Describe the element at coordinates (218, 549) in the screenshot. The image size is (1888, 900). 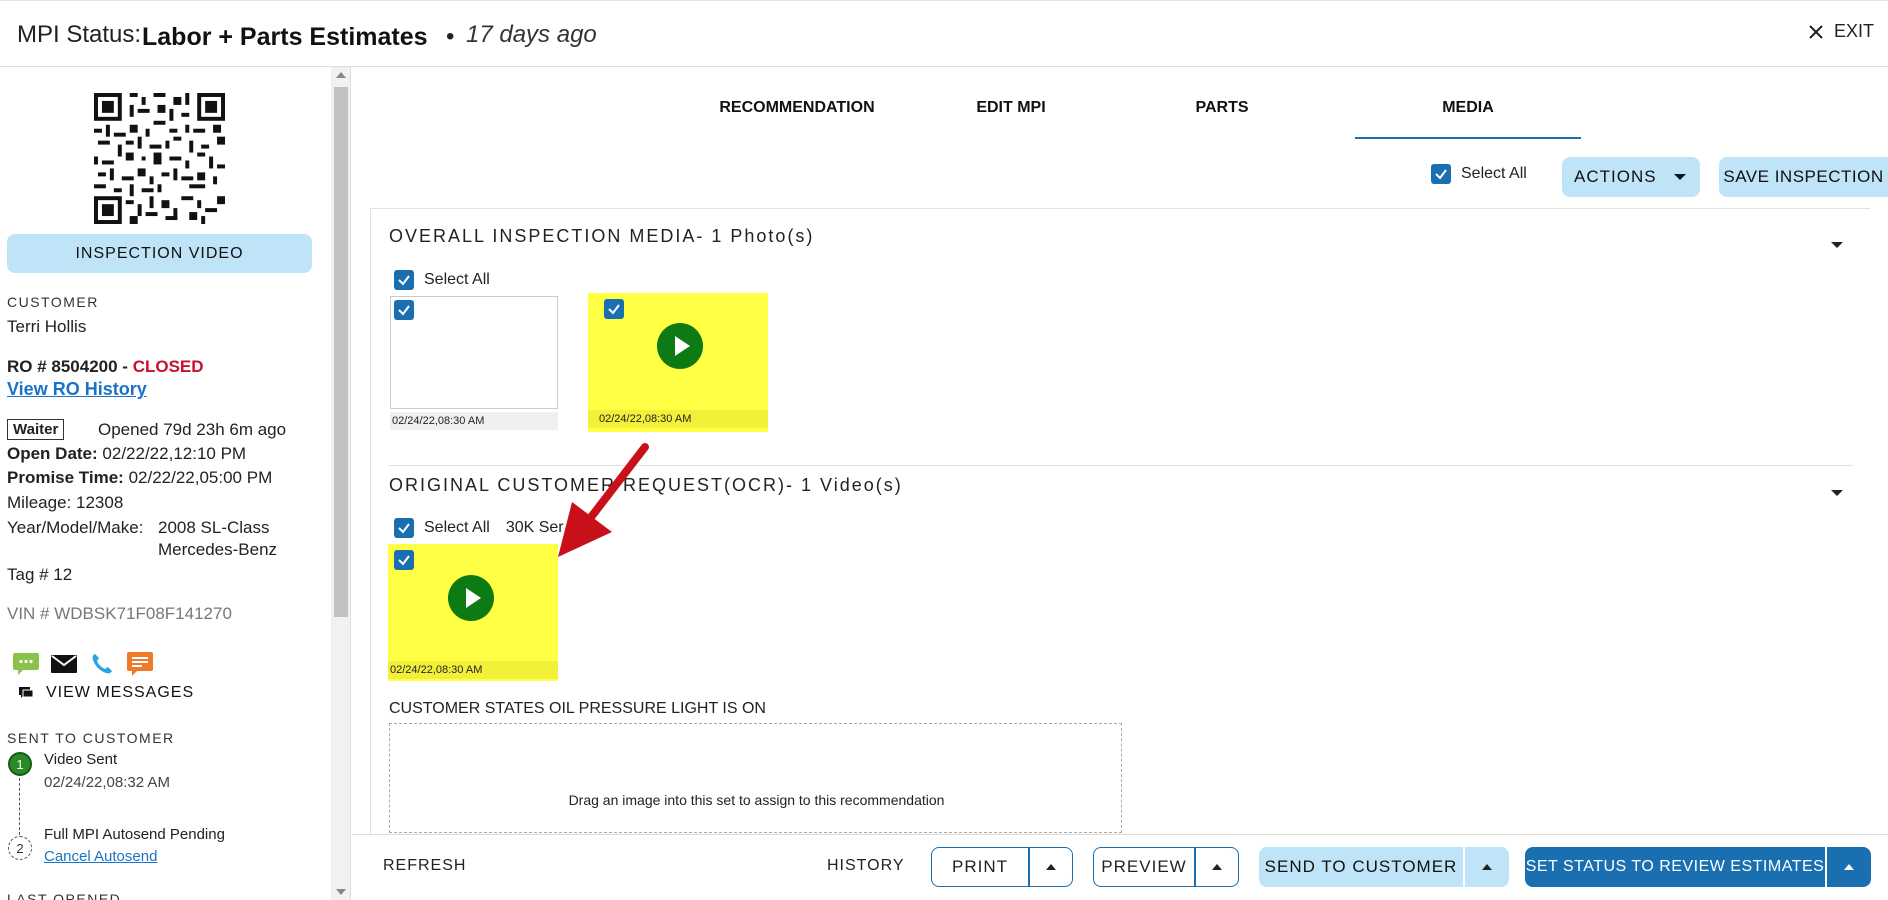
I see `year-model-make-line2: Mercedes-Benz` at that location.